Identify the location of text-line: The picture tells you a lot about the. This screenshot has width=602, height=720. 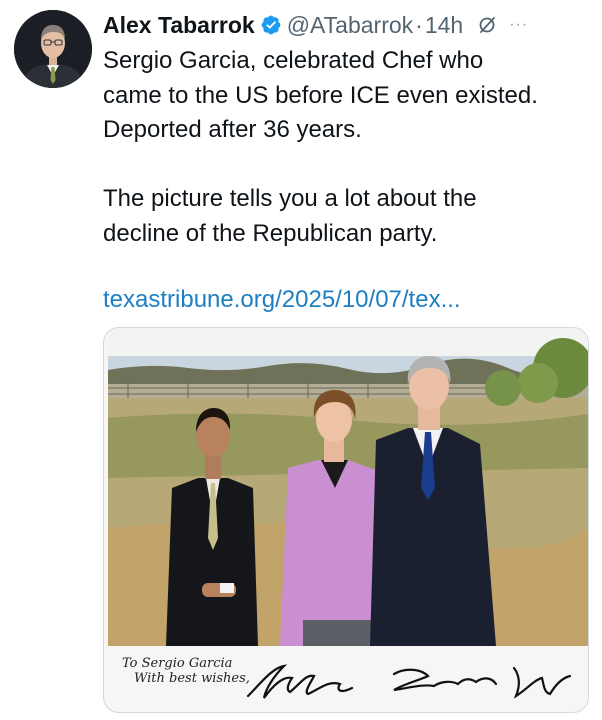
(290, 198).